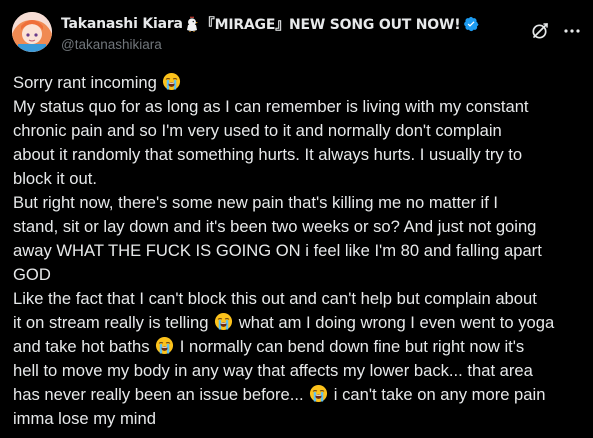 Image resolution: width=593 pixels, height=438 pixels. Describe the element at coordinates (276, 44) in the screenshot. I see `user-handle: @takanashikiara` at that location.